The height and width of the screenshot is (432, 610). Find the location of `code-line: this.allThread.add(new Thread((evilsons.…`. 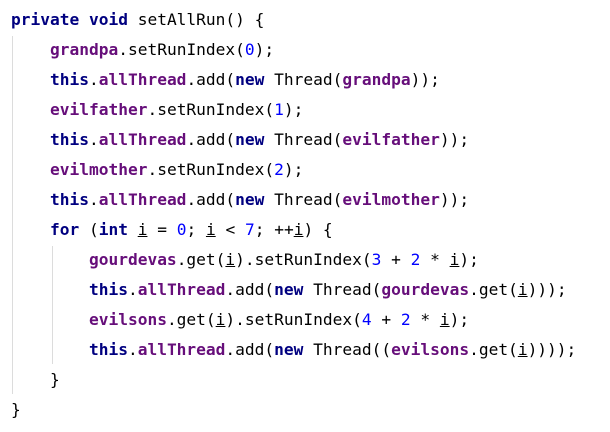

code-line: this.allThread.add(new Thread((evilsons.… is located at coordinates (293, 350).